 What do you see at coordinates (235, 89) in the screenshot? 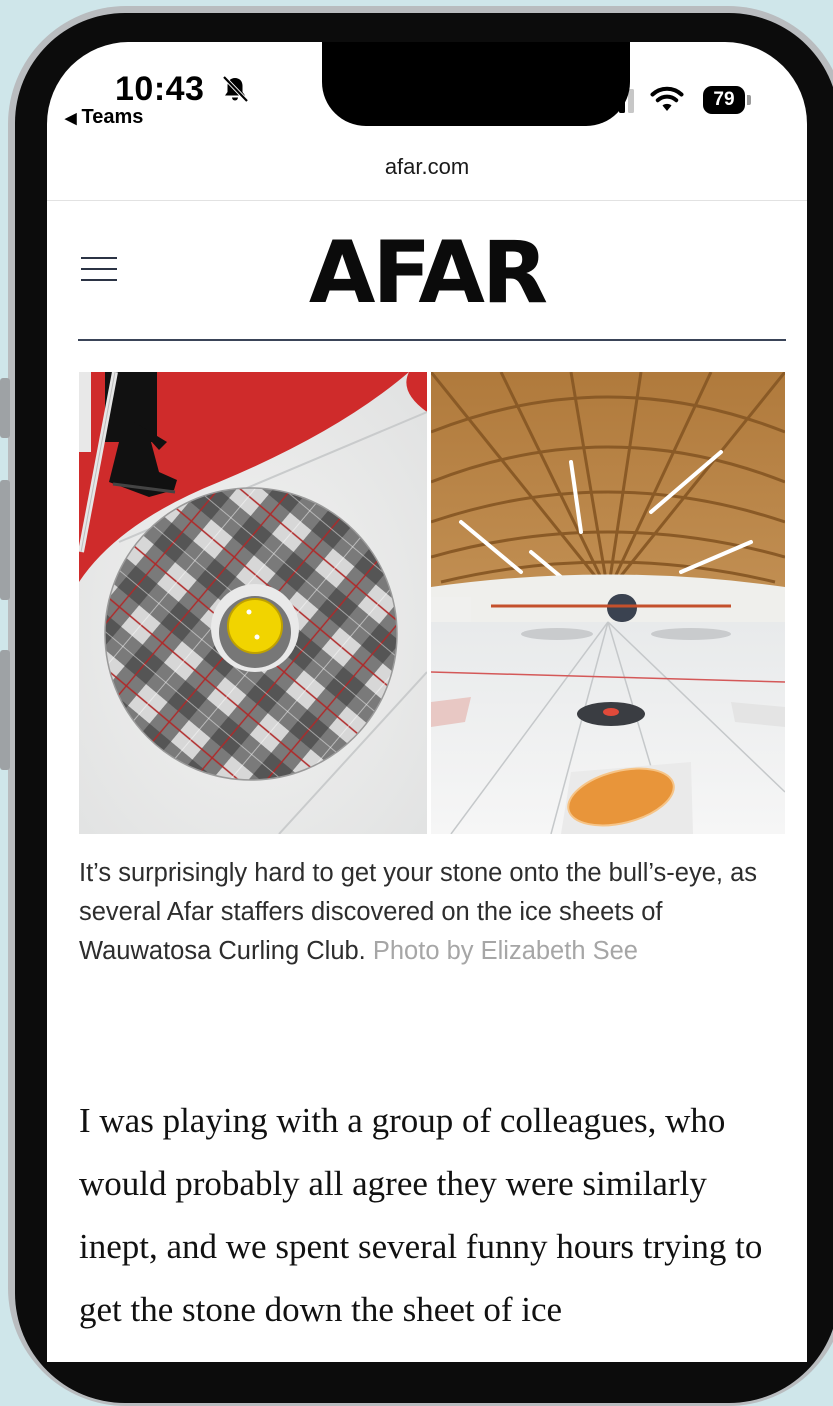
I see `bell-slash-icon` at bounding box center [235, 89].